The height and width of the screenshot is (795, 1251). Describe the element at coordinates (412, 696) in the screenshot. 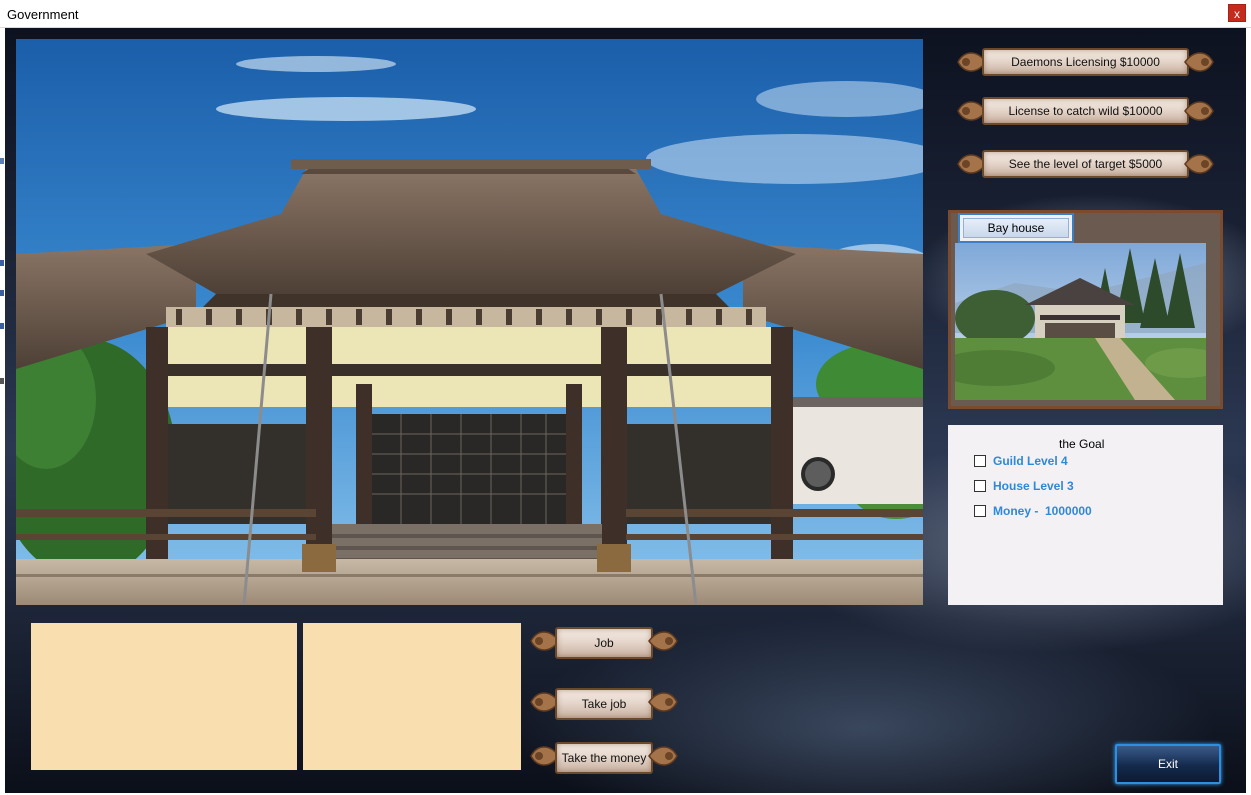

I see `info-box-right` at that location.